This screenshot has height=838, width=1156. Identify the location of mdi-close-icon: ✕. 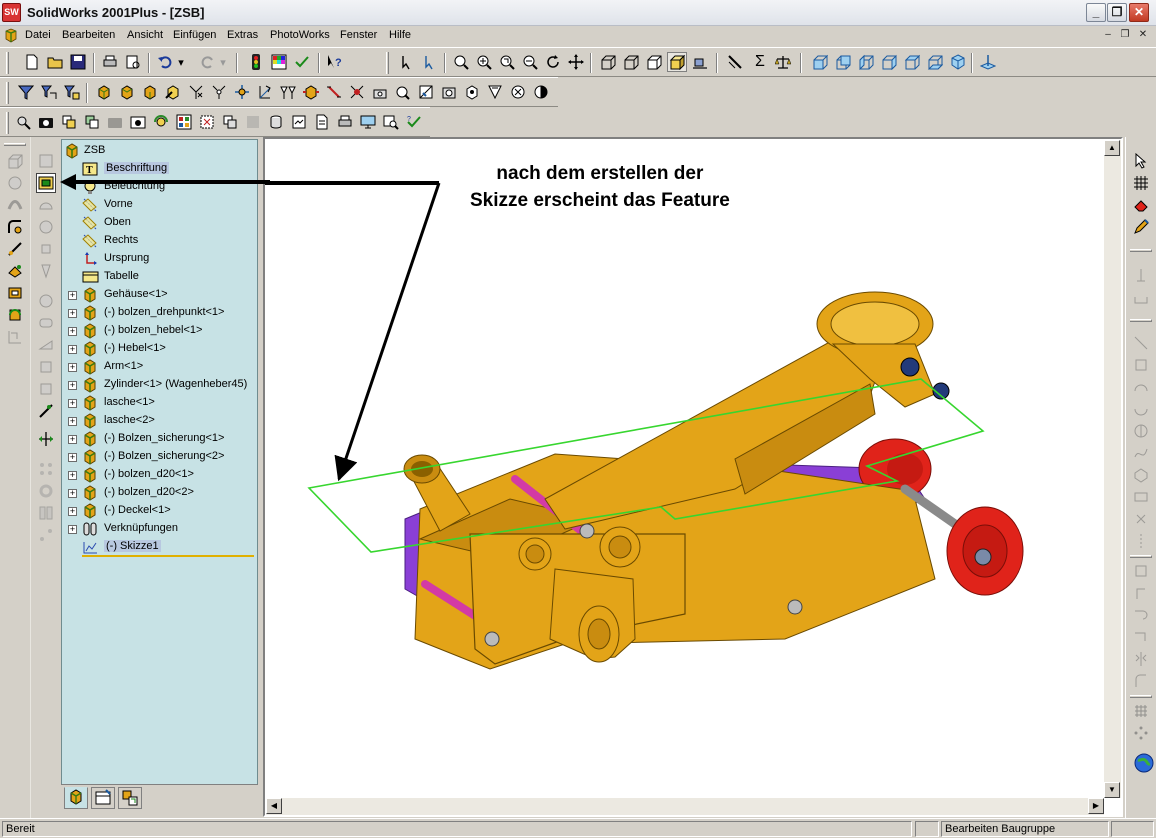
(1143, 35).